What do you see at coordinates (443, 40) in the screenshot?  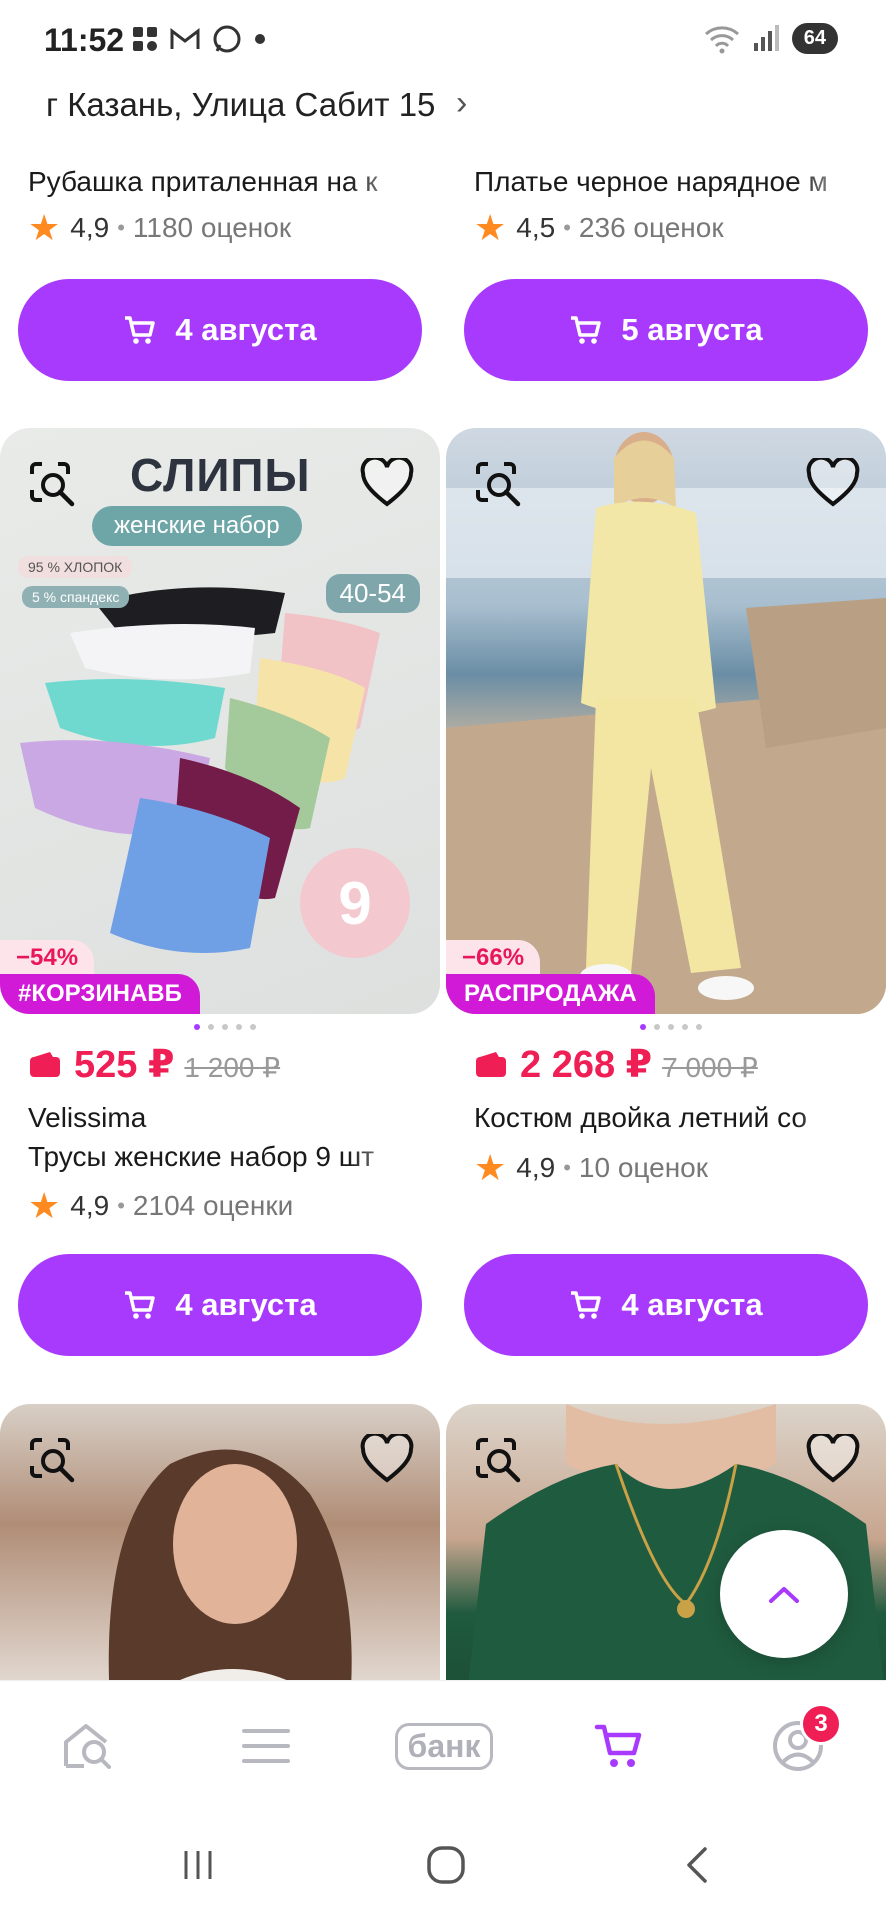 I see `status-bar: 11:52 64` at bounding box center [443, 40].